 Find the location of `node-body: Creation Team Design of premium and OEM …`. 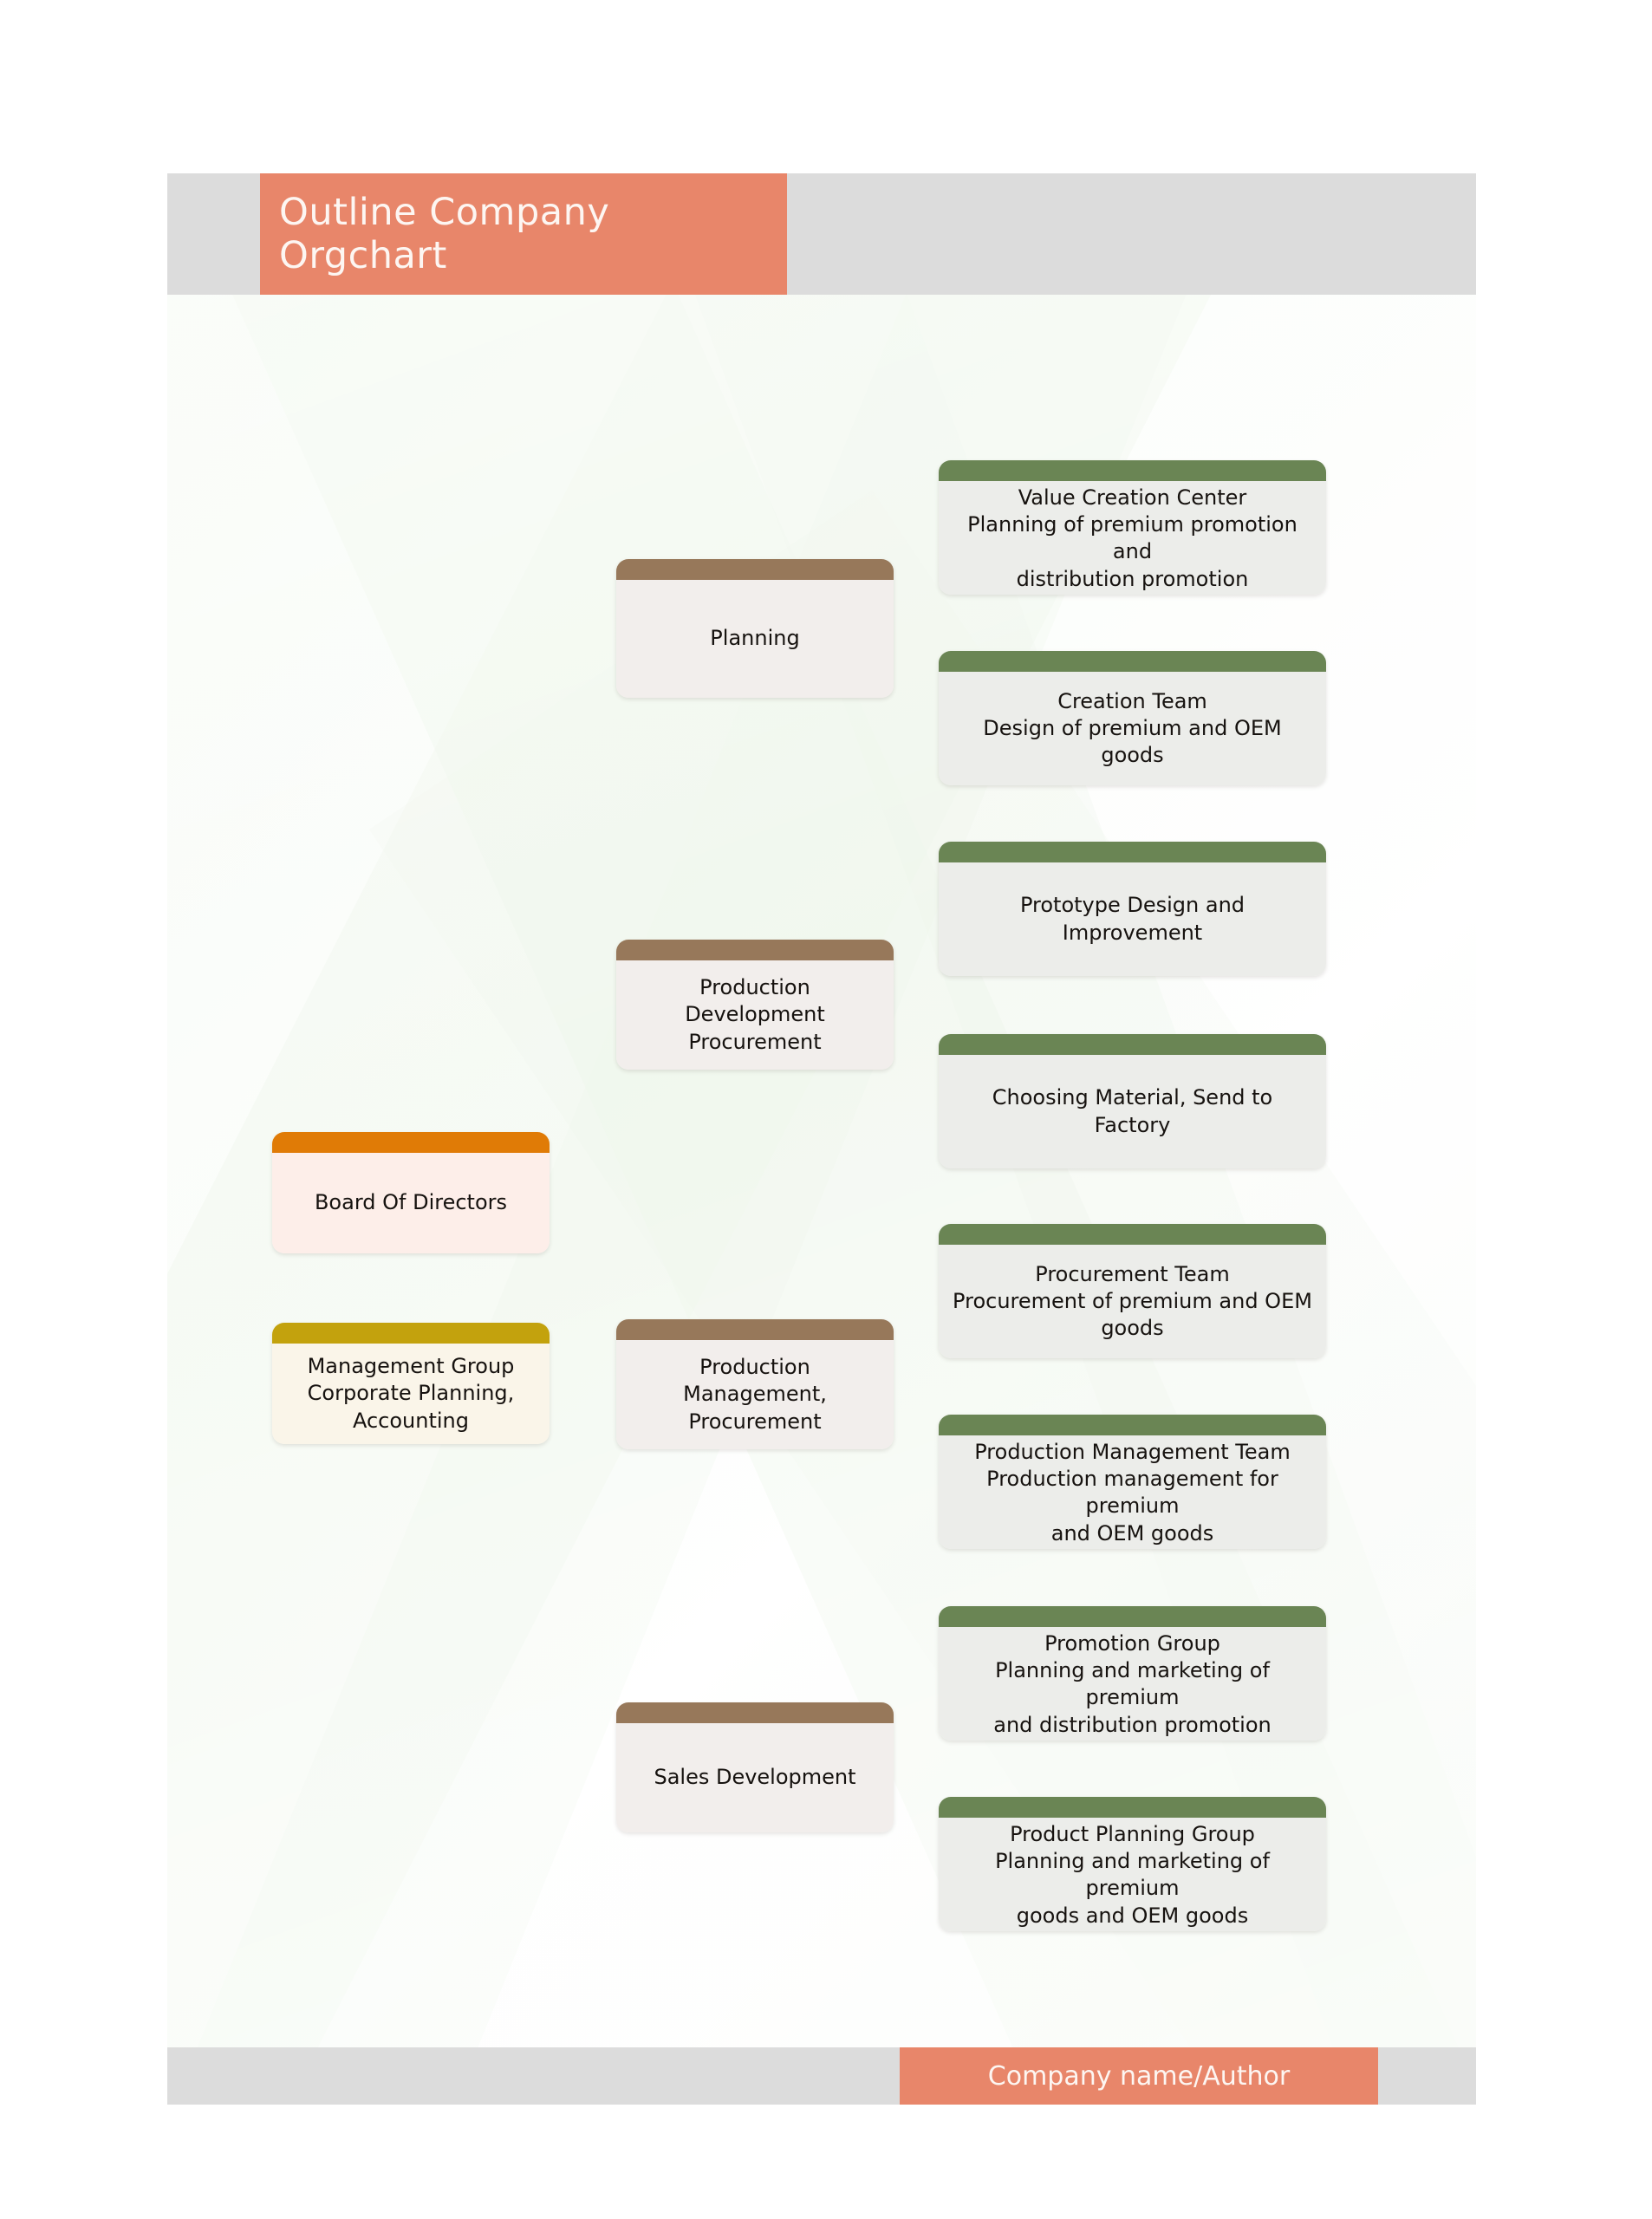

node-body: Creation Team Design of premium and OEM … is located at coordinates (1132, 728).